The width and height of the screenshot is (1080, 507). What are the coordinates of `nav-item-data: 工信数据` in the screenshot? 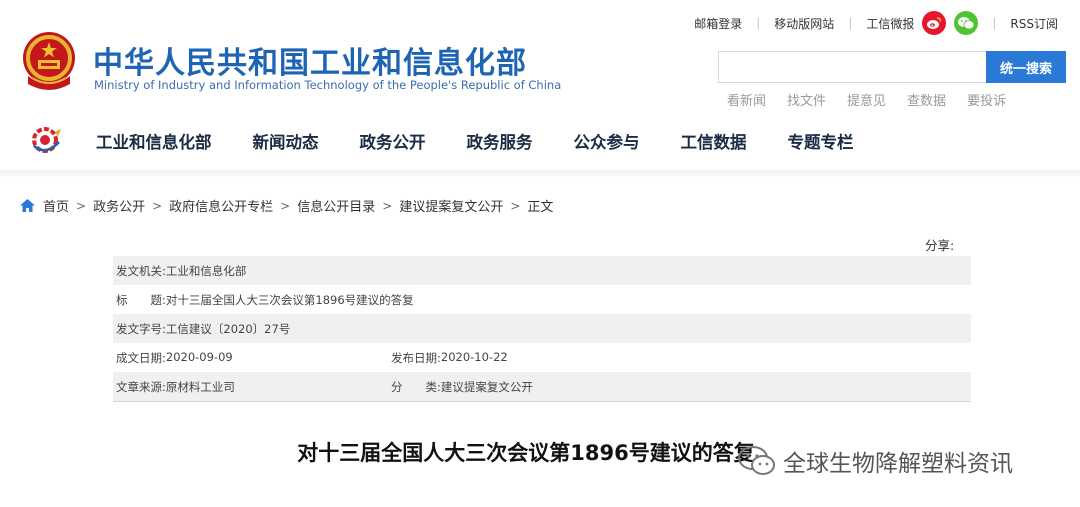 It's located at (714, 141).